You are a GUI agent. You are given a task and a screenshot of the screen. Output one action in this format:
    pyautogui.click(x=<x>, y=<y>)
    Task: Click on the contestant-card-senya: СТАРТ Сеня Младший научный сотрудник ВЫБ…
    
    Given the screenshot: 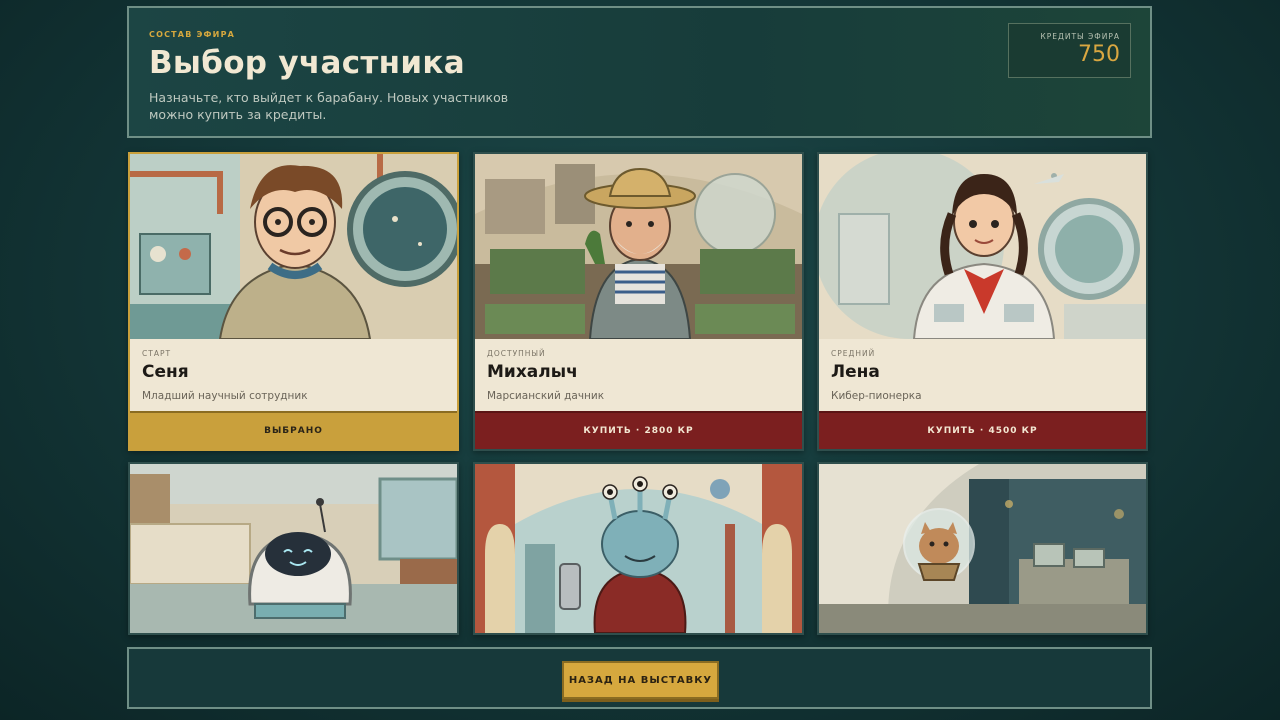 What is the action you would take?
    pyautogui.click(x=293, y=301)
    